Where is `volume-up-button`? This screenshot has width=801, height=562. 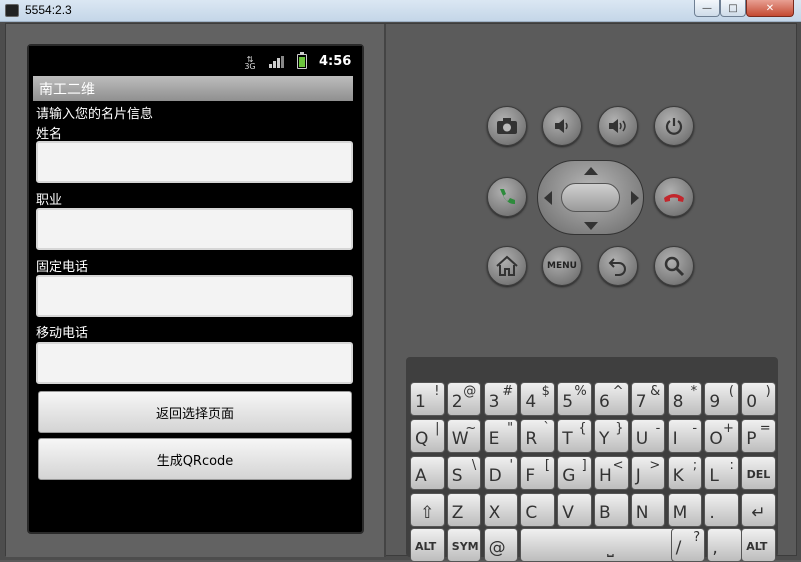
volume-up-button is located at coordinates (618, 126).